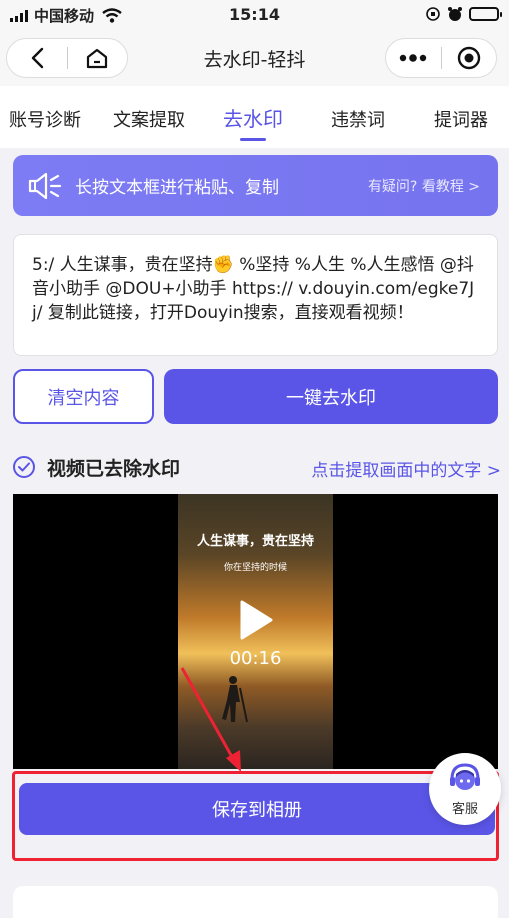 The image size is (509, 918). Describe the element at coordinates (255, 902) in the screenshot. I see `bottom-card` at that location.